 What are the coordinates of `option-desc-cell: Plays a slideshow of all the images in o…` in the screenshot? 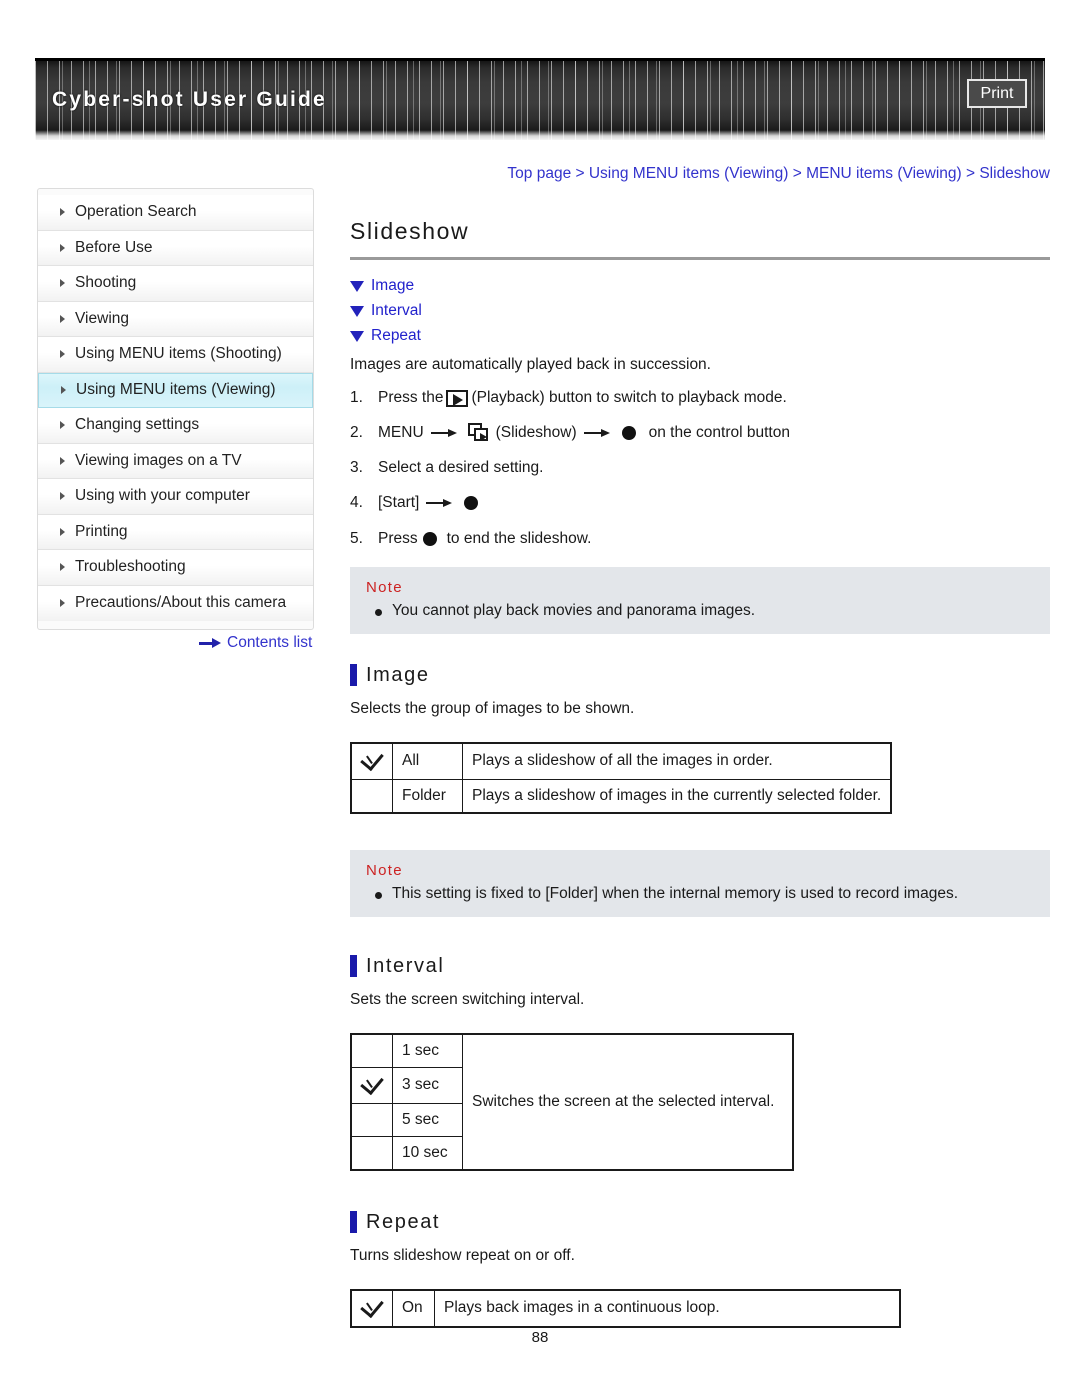 It's located at (677, 761).